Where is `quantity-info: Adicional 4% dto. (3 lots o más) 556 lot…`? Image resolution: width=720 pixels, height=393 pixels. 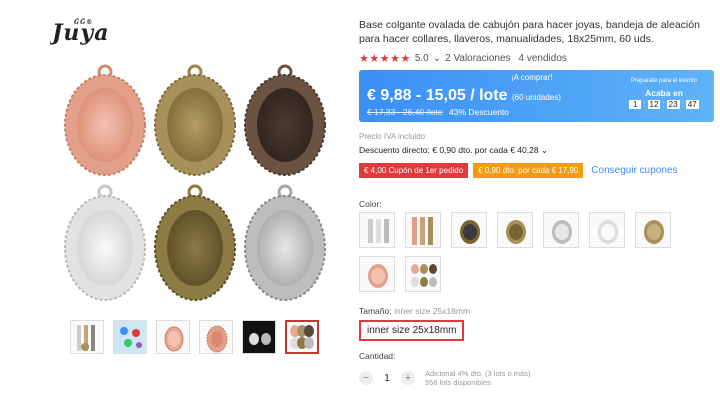 quantity-info: Adicional 4% dto. (3 lots o más) 556 lot… is located at coordinates (477, 378).